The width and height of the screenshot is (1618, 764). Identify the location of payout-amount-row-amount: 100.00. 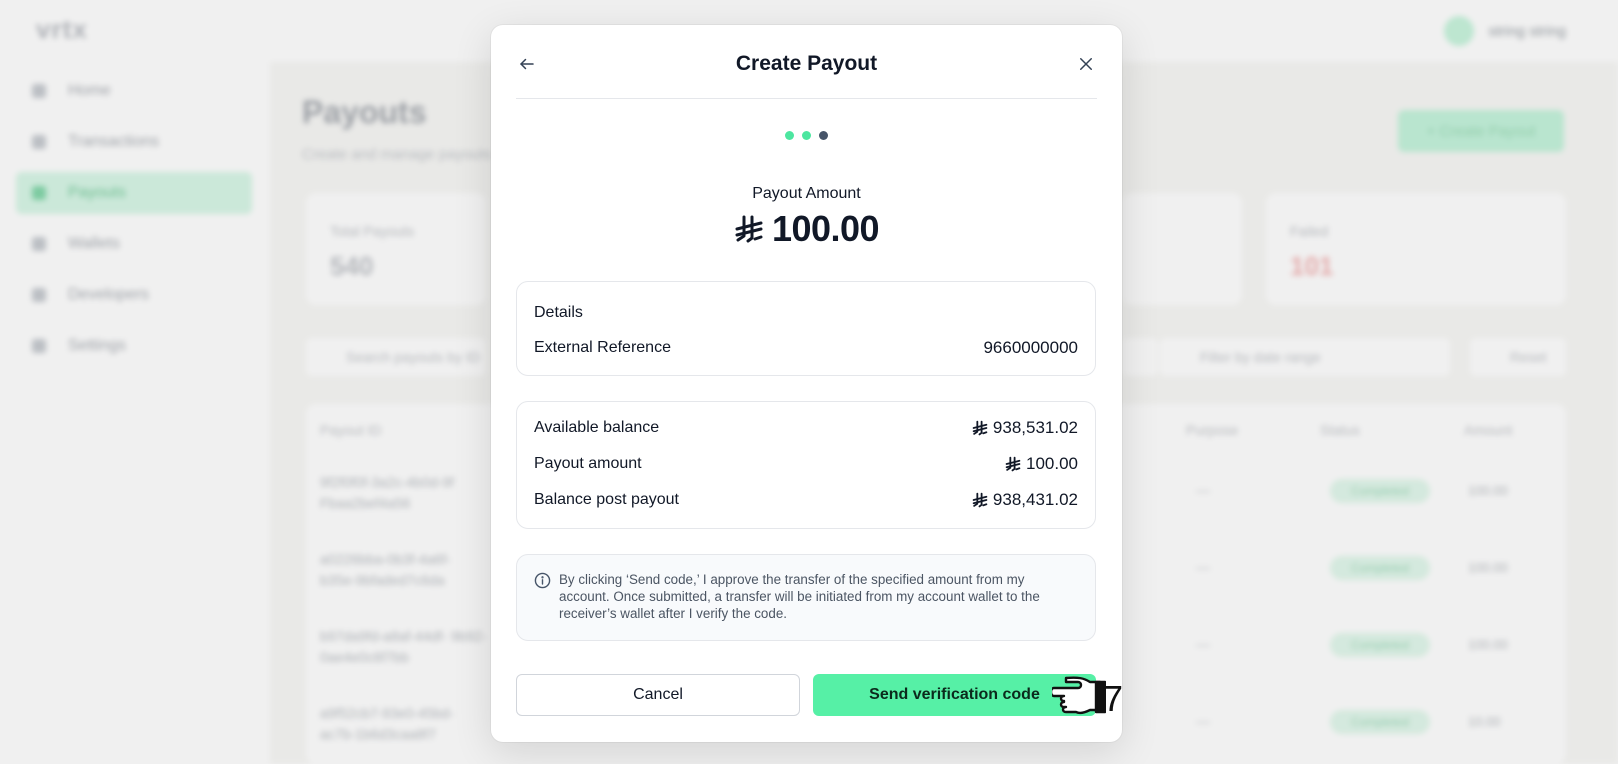
(1052, 463).